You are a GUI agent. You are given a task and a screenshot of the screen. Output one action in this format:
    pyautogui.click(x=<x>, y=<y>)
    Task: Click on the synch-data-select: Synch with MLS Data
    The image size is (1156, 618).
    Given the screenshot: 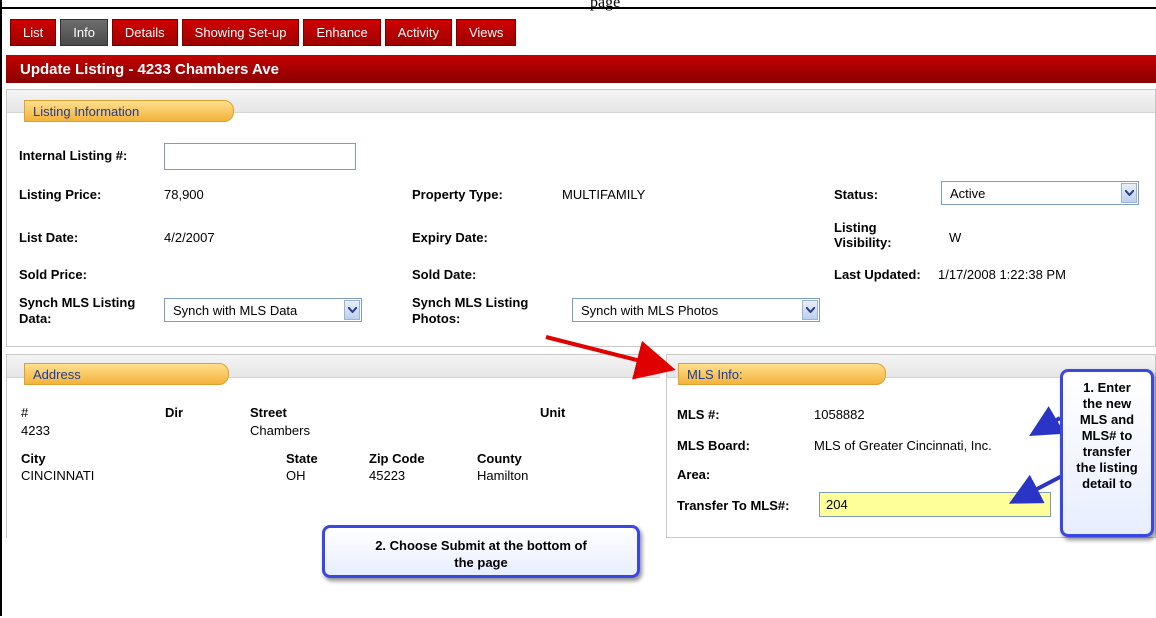 What is the action you would take?
    pyautogui.click(x=263, y=310)
    